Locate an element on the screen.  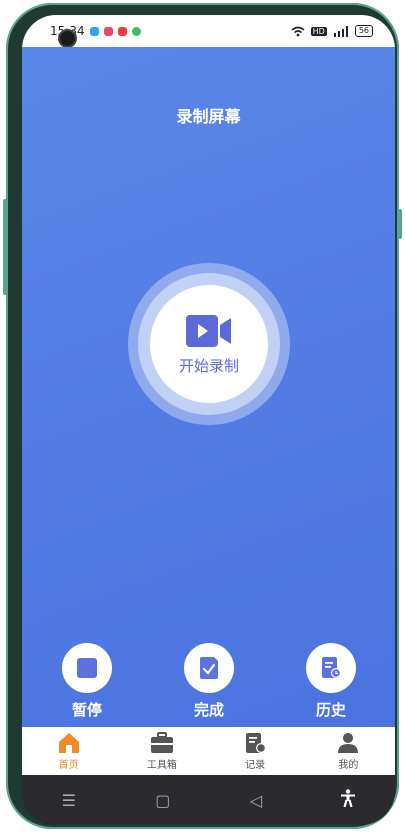
record-icon is located at coordinates (256, 742).